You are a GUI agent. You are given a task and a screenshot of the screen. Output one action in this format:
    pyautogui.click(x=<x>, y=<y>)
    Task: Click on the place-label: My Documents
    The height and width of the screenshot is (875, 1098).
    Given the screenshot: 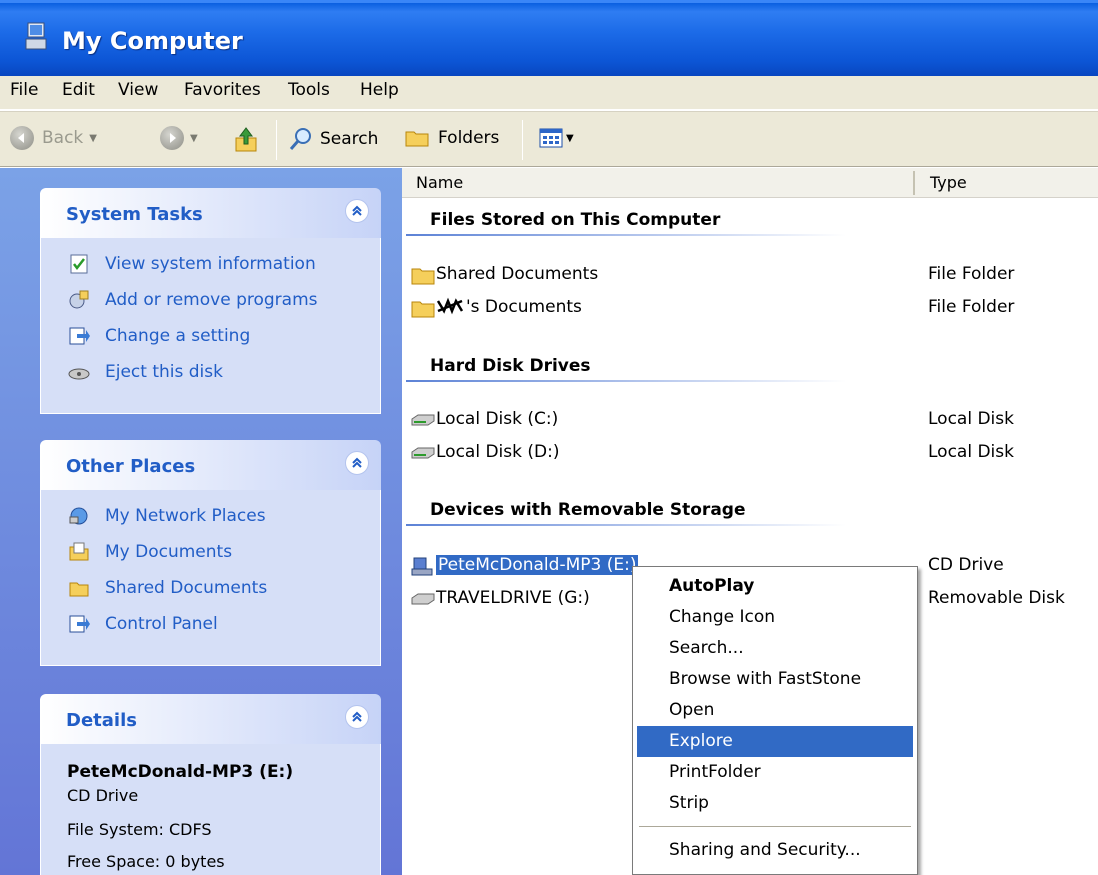 What is the action you would take?
    pyautogui.click(x=169, y=552)
    